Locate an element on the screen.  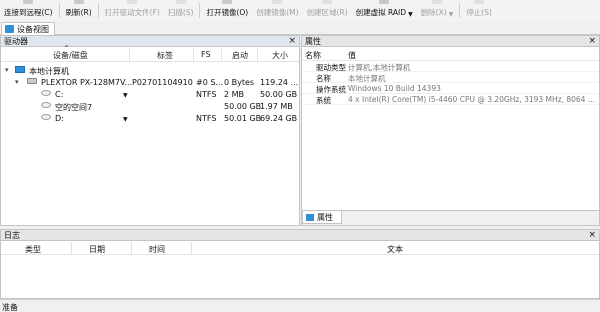
refresh-icon is located at coordinates (78, 2).